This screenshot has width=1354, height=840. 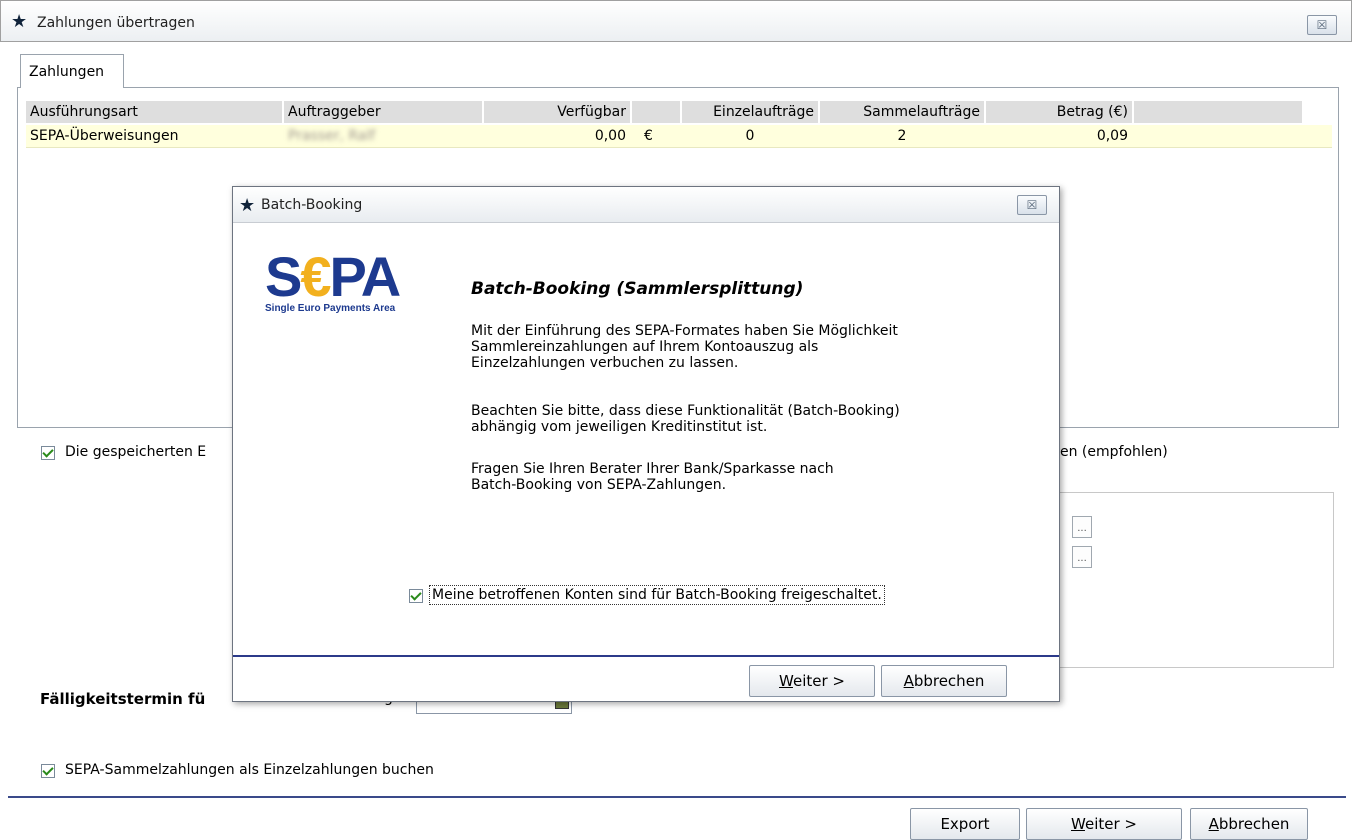 What do you see at coordinates (818, 681) in the screenshot?
I see `dialog-weiter-label: eiter >` at bounding box center [818, 681].